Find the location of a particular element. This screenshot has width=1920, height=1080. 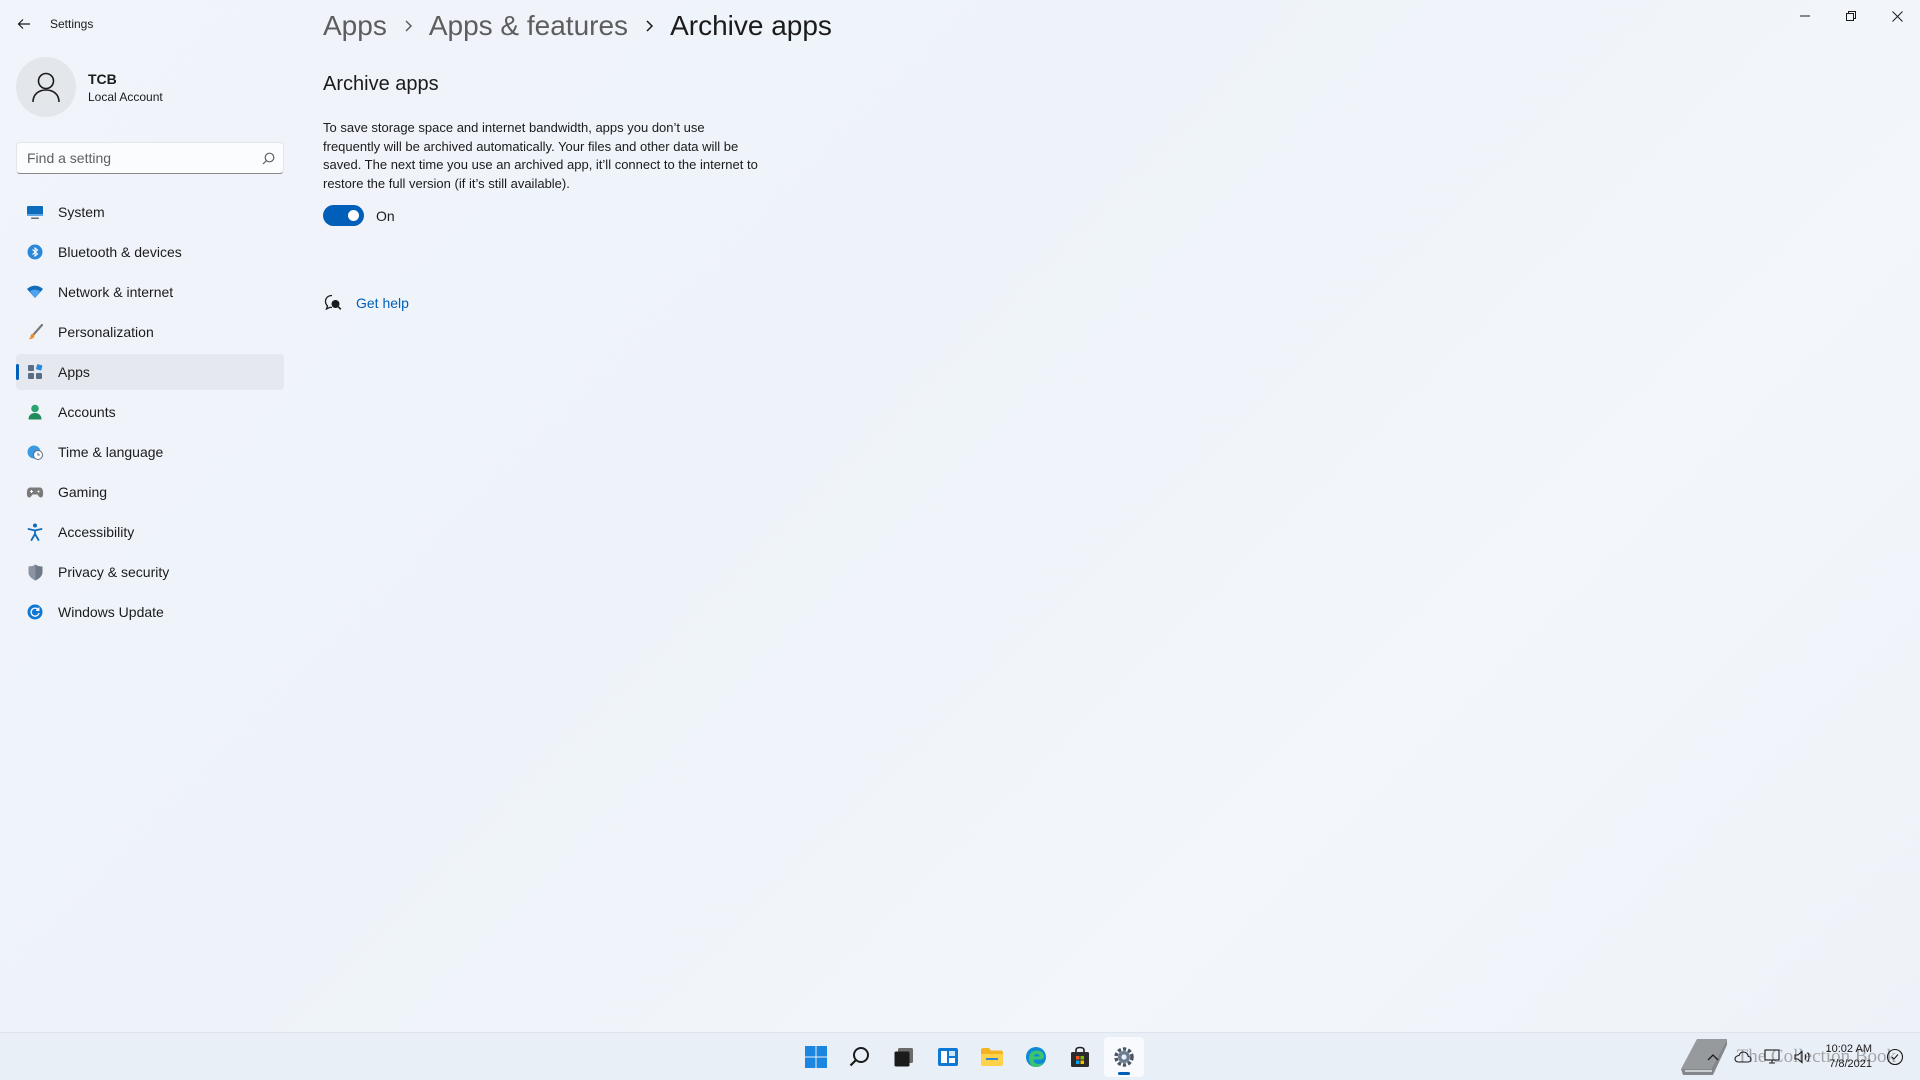

taskbar: The Collection Book 10:02 AM 7/8/2021 is located at coordinates (960, 1056).